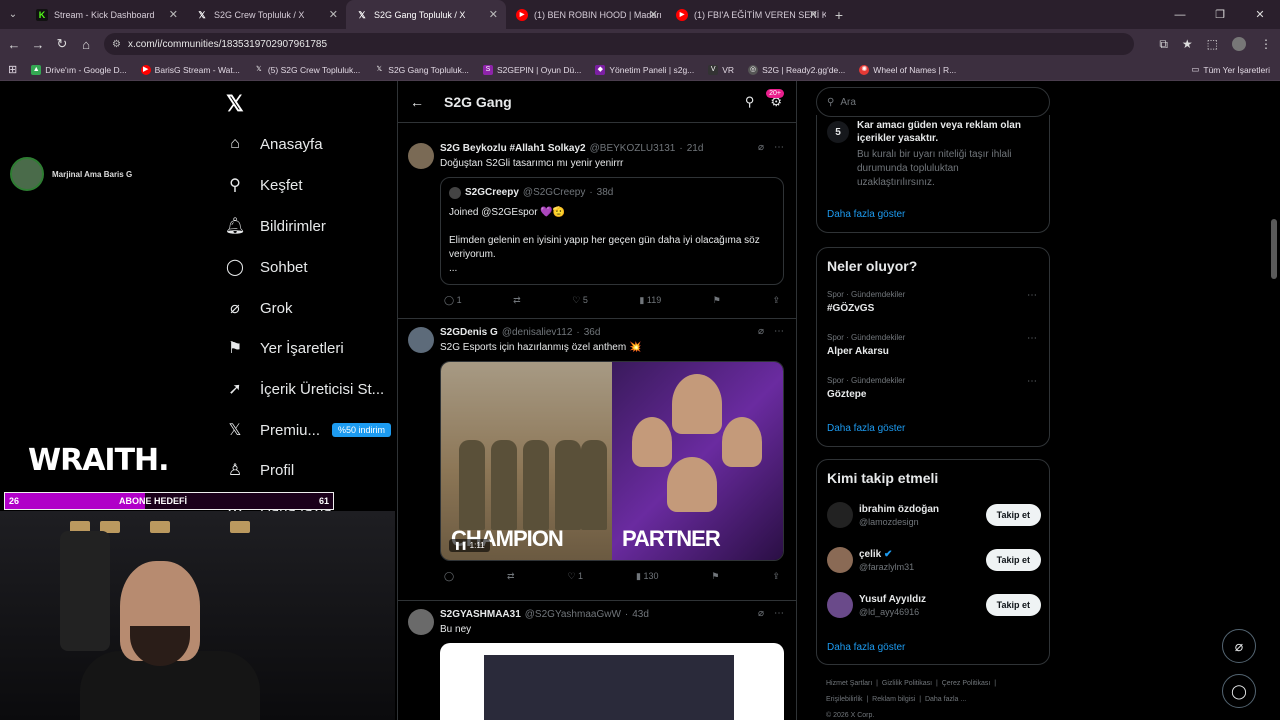 This screenshot has height=720, width=1280. Describe the element at coordinates (746, 14) in the screenshot. I see `browser-tab: ▶ (1) FBI'A EĞİTİM VEREN SERİ KA ✕` at that location.